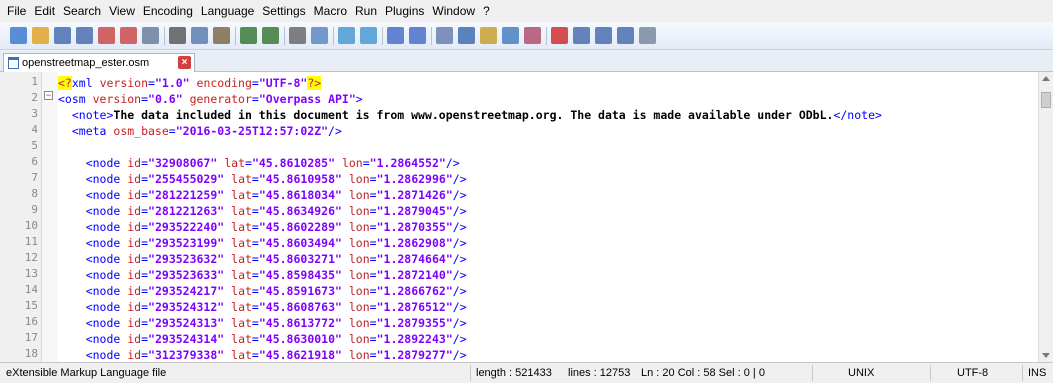 This screenshot has width=1053, height=383. What do you see at coordinates (283, 11) in the screenshot?
I see `menu-settings: Settings` at bounding box center [283, 11].